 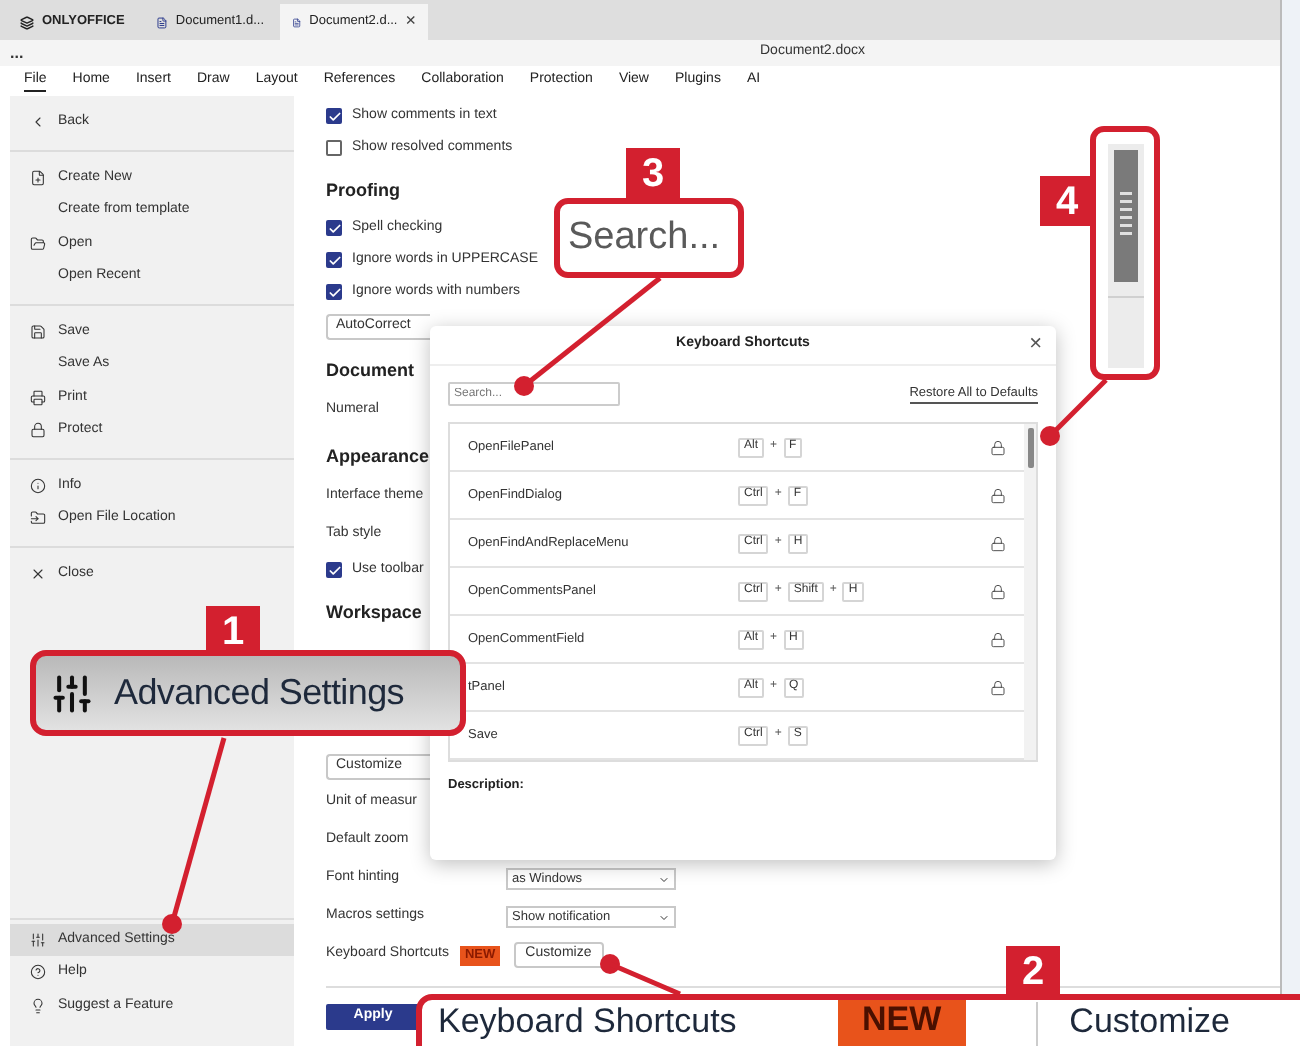 I want to click on info-icon, so click(x=37, y=485).